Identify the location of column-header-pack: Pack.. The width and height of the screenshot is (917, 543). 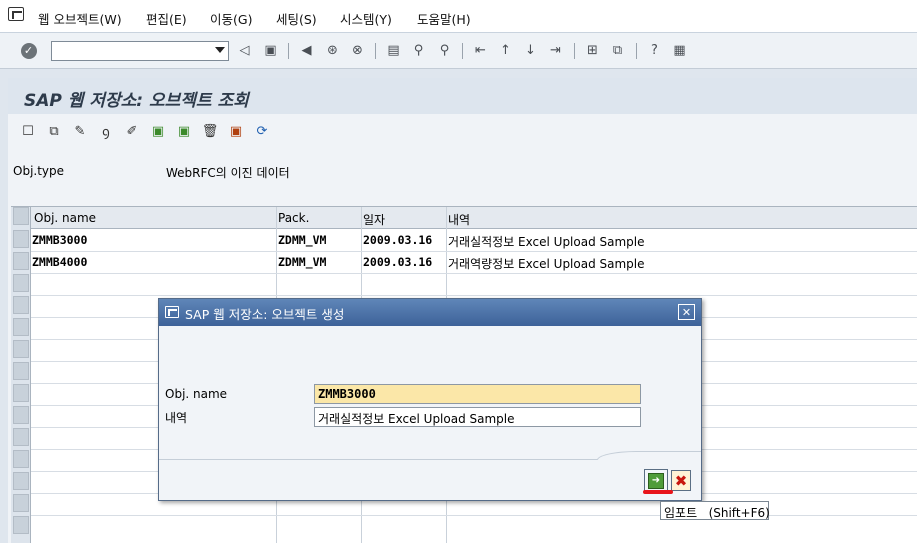
(293, 218).